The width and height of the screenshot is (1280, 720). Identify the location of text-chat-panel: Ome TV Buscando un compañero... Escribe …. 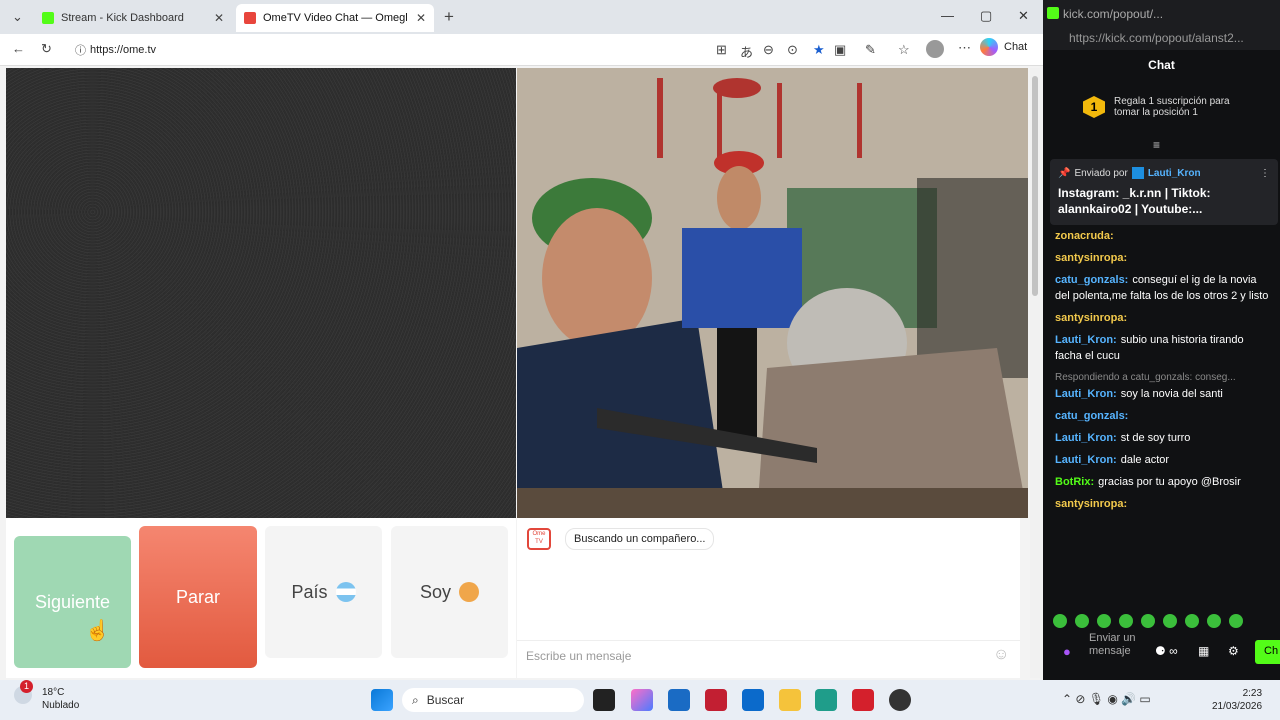
(768, 598).